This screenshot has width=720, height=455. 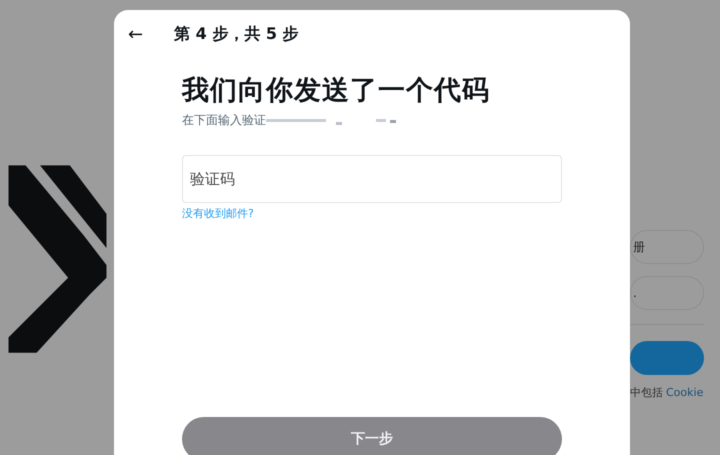 I want to click on step-indicator: 第 4 步，共 5 步, so click(x=236, y=34).